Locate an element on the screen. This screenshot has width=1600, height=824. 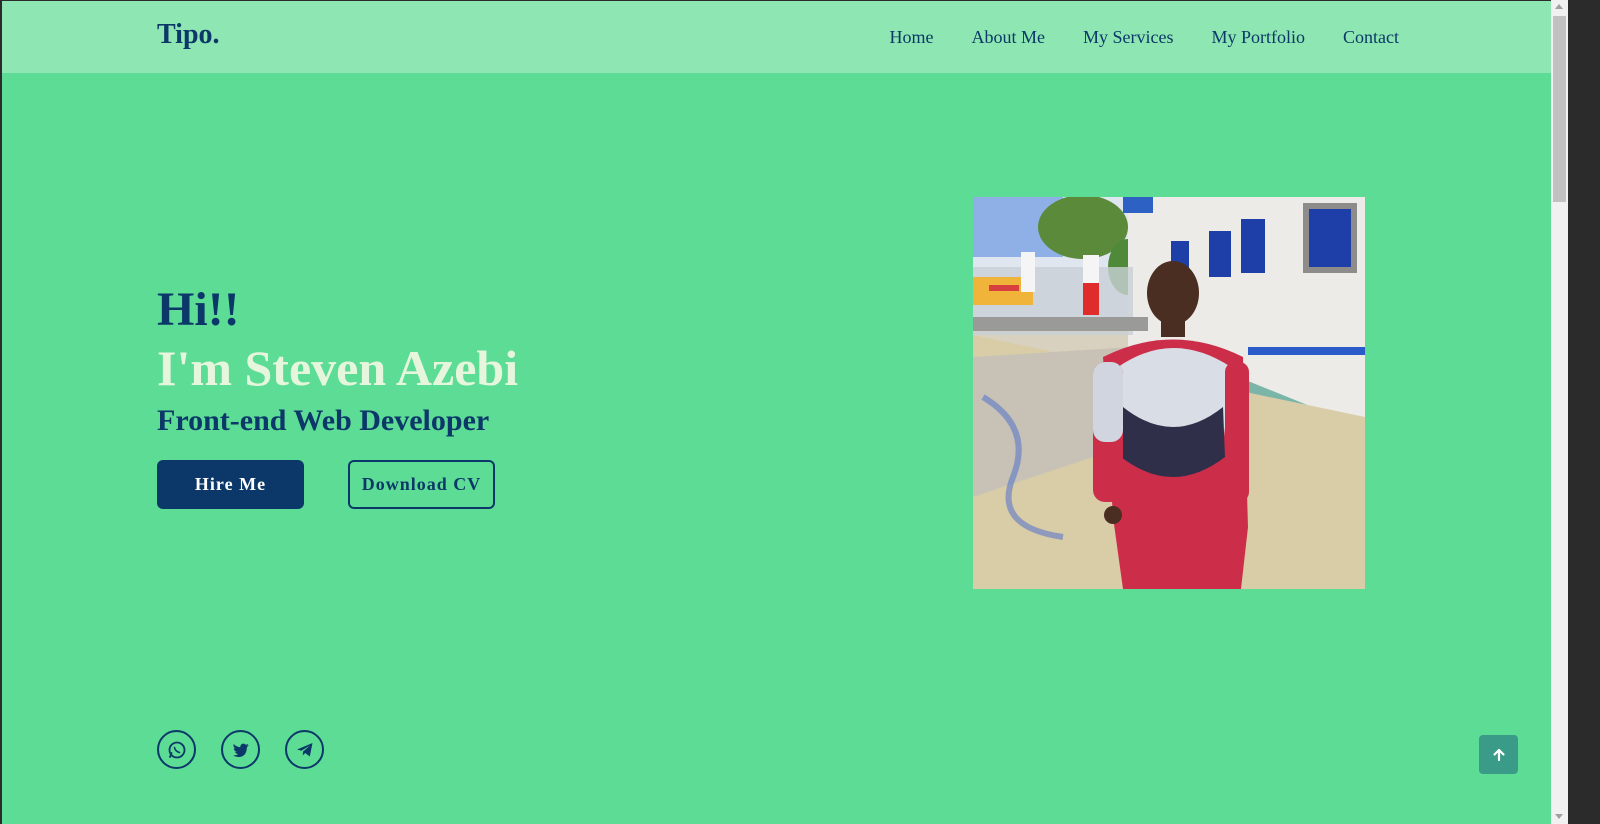
telegram-icon is located at coordinates (304, 749).